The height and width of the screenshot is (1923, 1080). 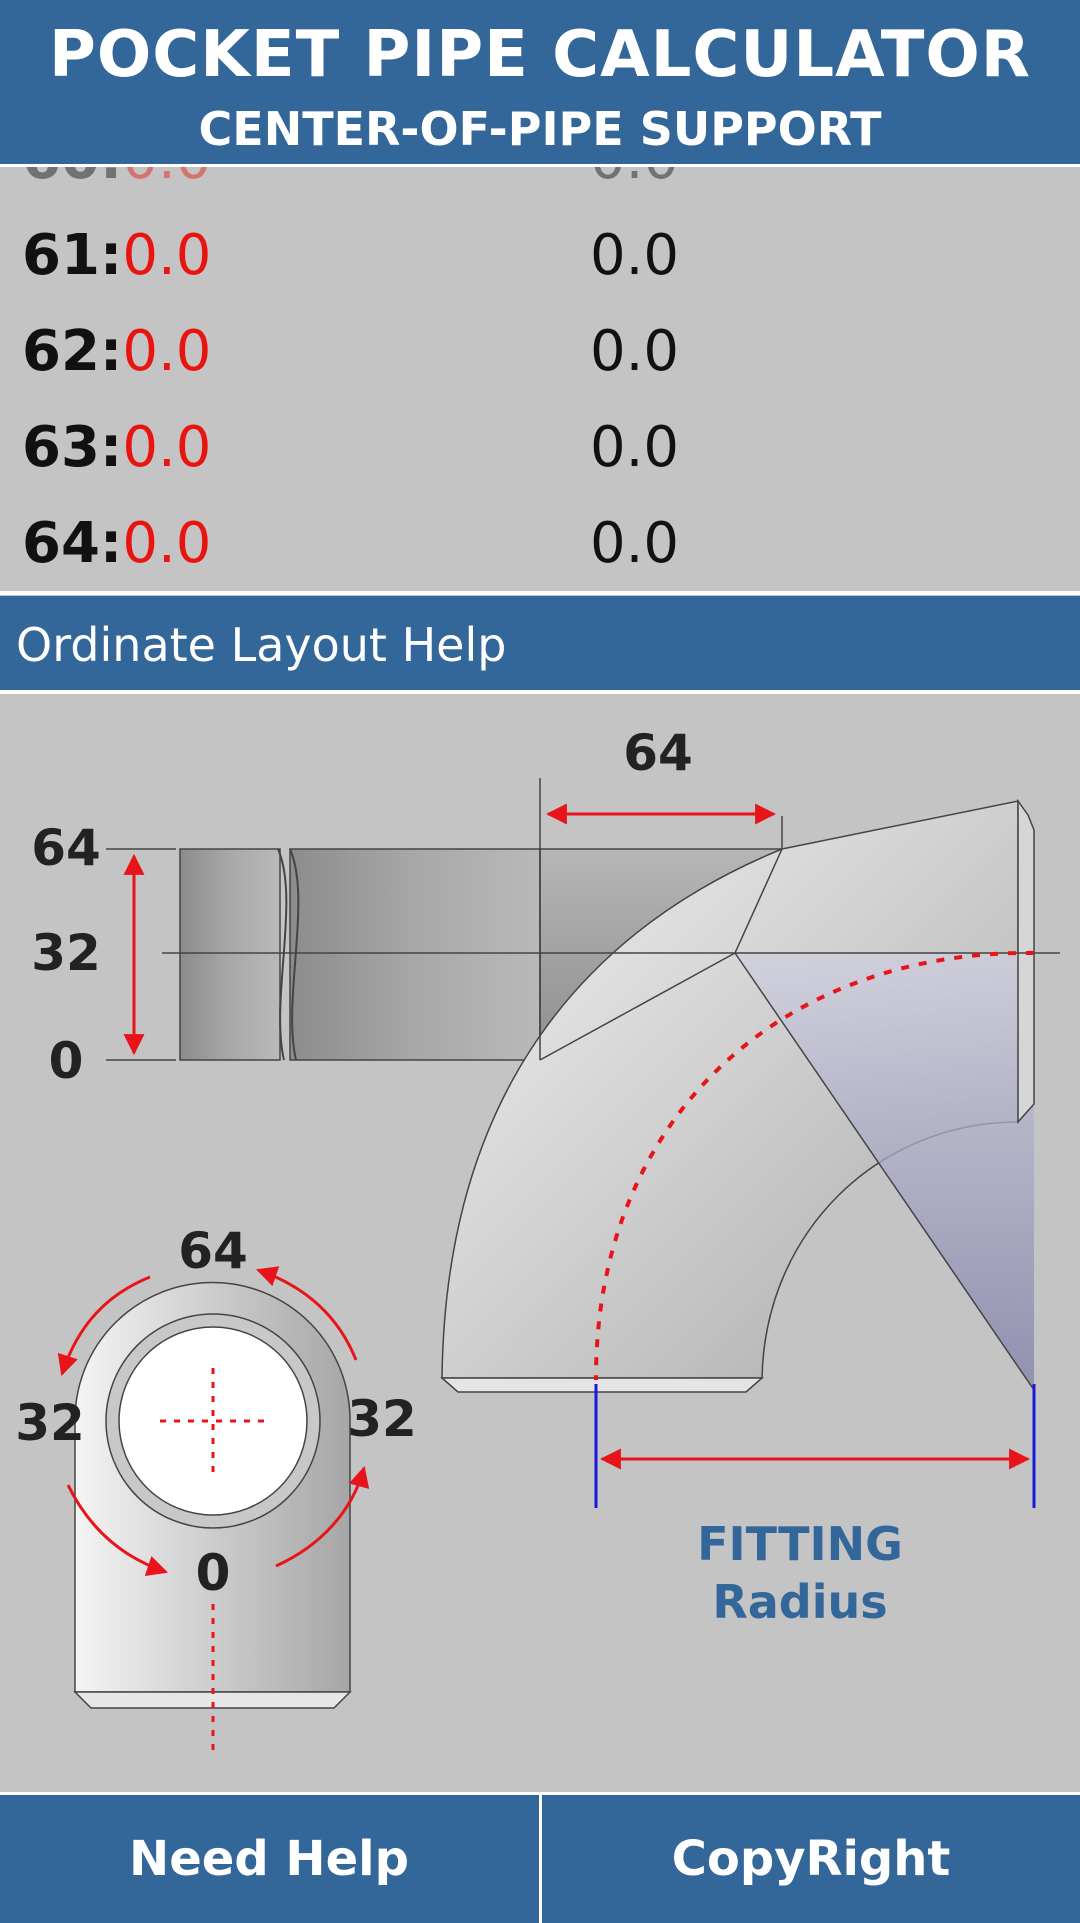 What do you see at coordinates (66, 848) in the screenshot?
I see `scale-label-top: 64` at bounding box center [66, 848].